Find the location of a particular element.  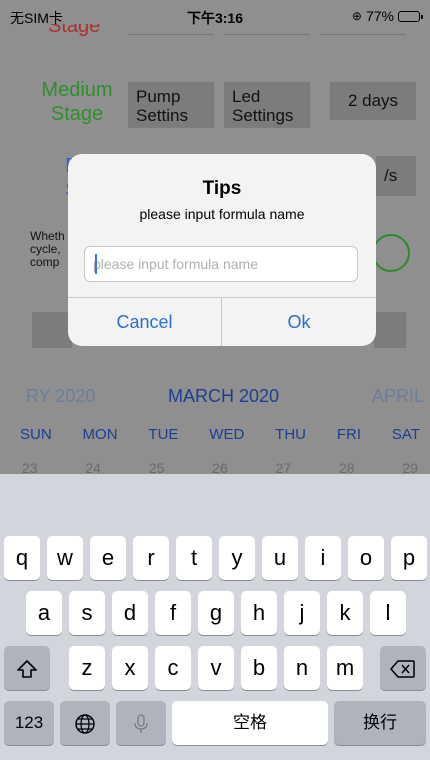

pump-settings-button: Pump Settins is located at coordinates (171, 105).